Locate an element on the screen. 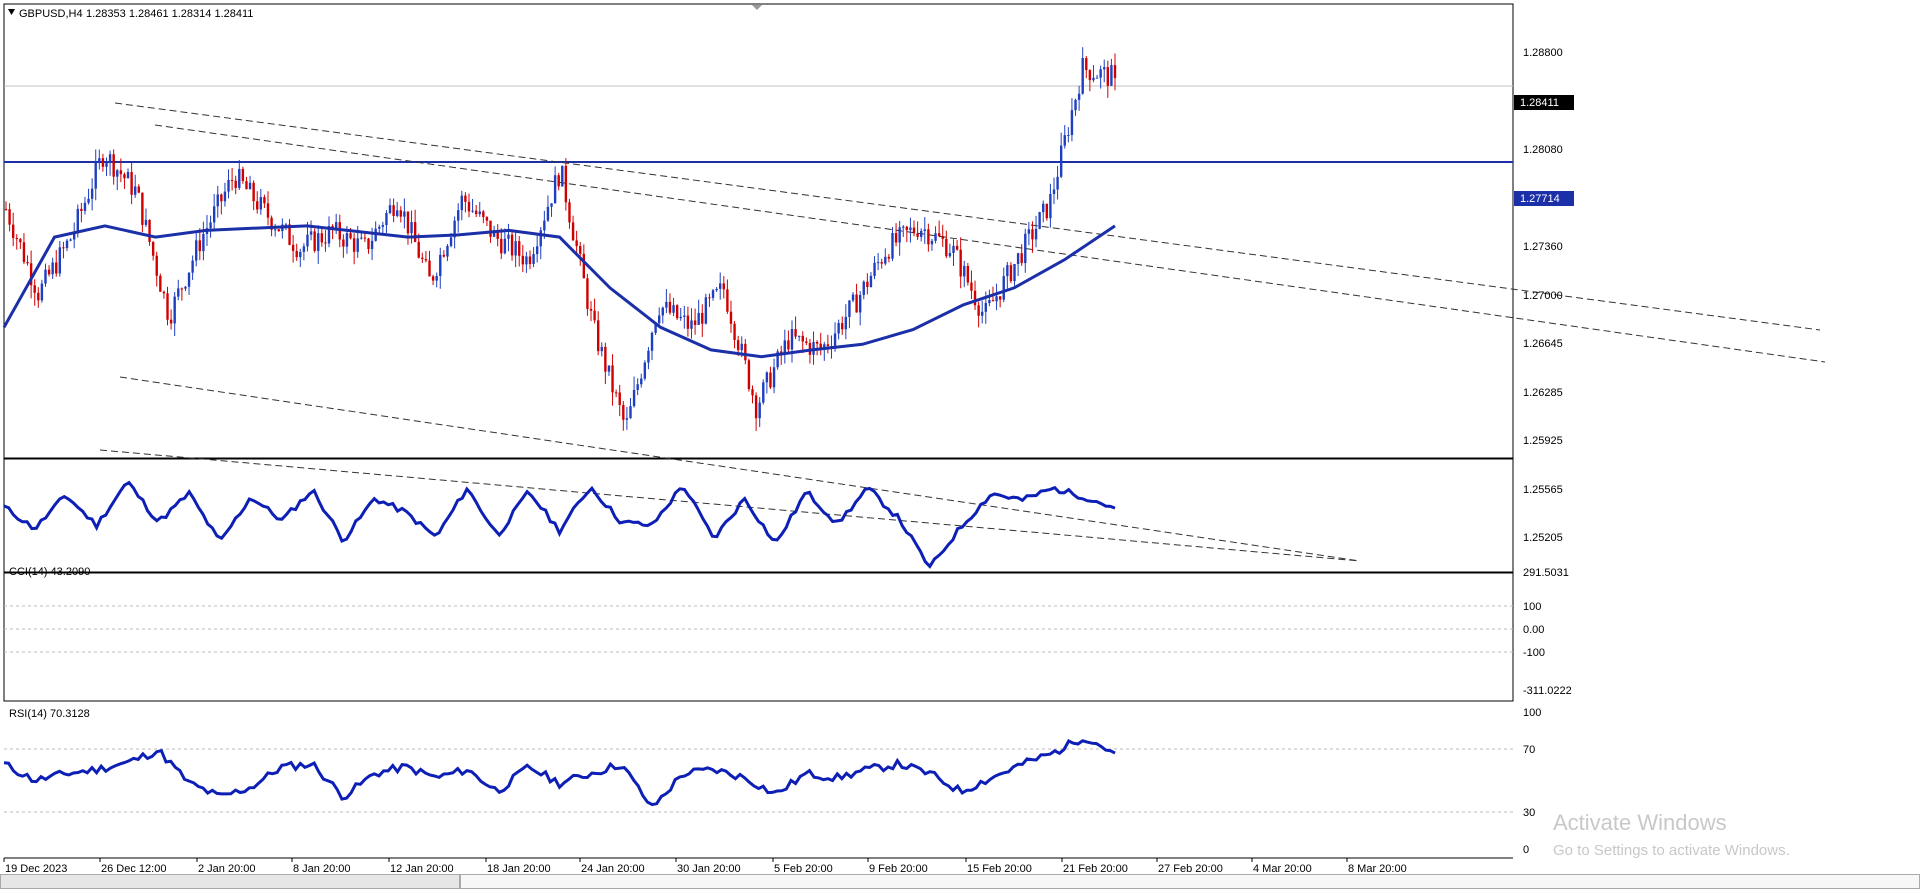 This screenshot has height=889, width=1920. cci-axis-tick: 0.00 is located at coordinates (1533, 630).